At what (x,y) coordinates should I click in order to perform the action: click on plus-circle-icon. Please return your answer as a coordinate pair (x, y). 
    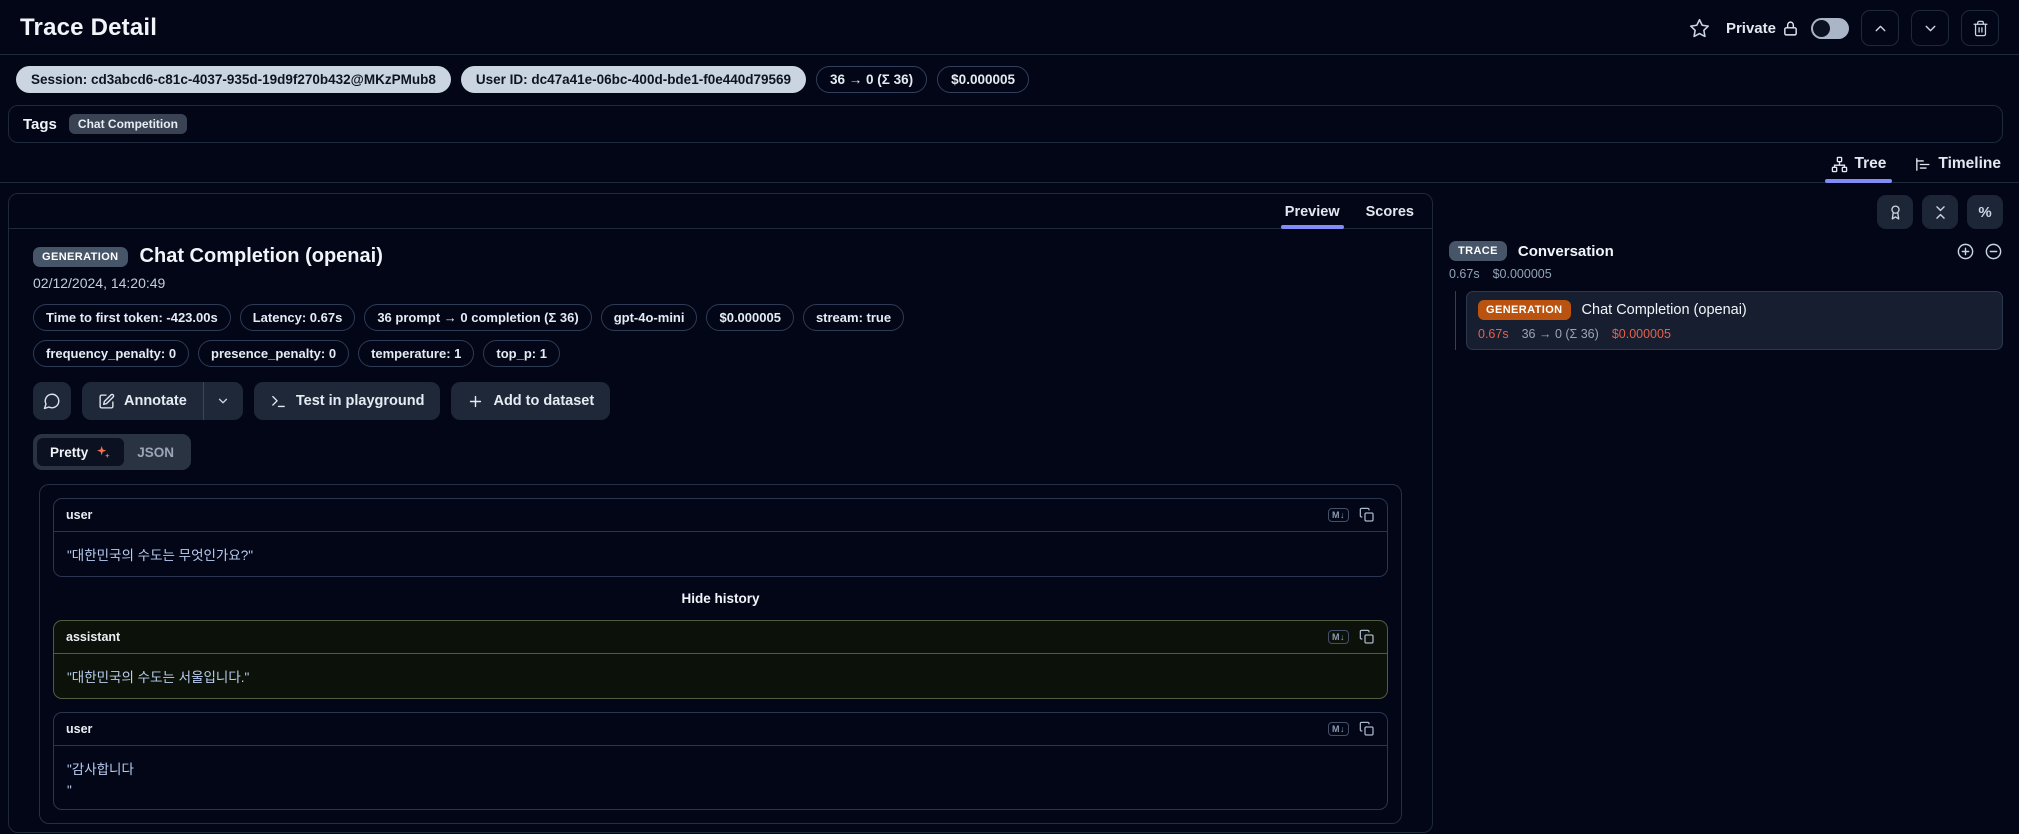
    Looking at the image, I should click on (1965, 251).